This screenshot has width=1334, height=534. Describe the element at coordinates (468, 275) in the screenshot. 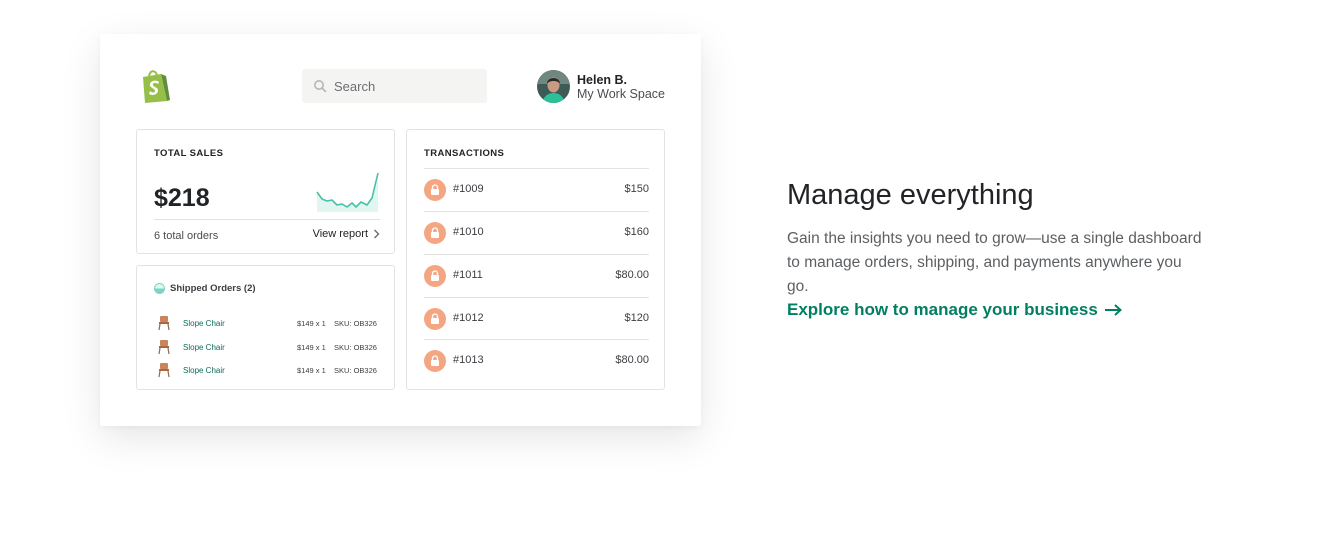

I see `transaction-id: #1011` at that location.